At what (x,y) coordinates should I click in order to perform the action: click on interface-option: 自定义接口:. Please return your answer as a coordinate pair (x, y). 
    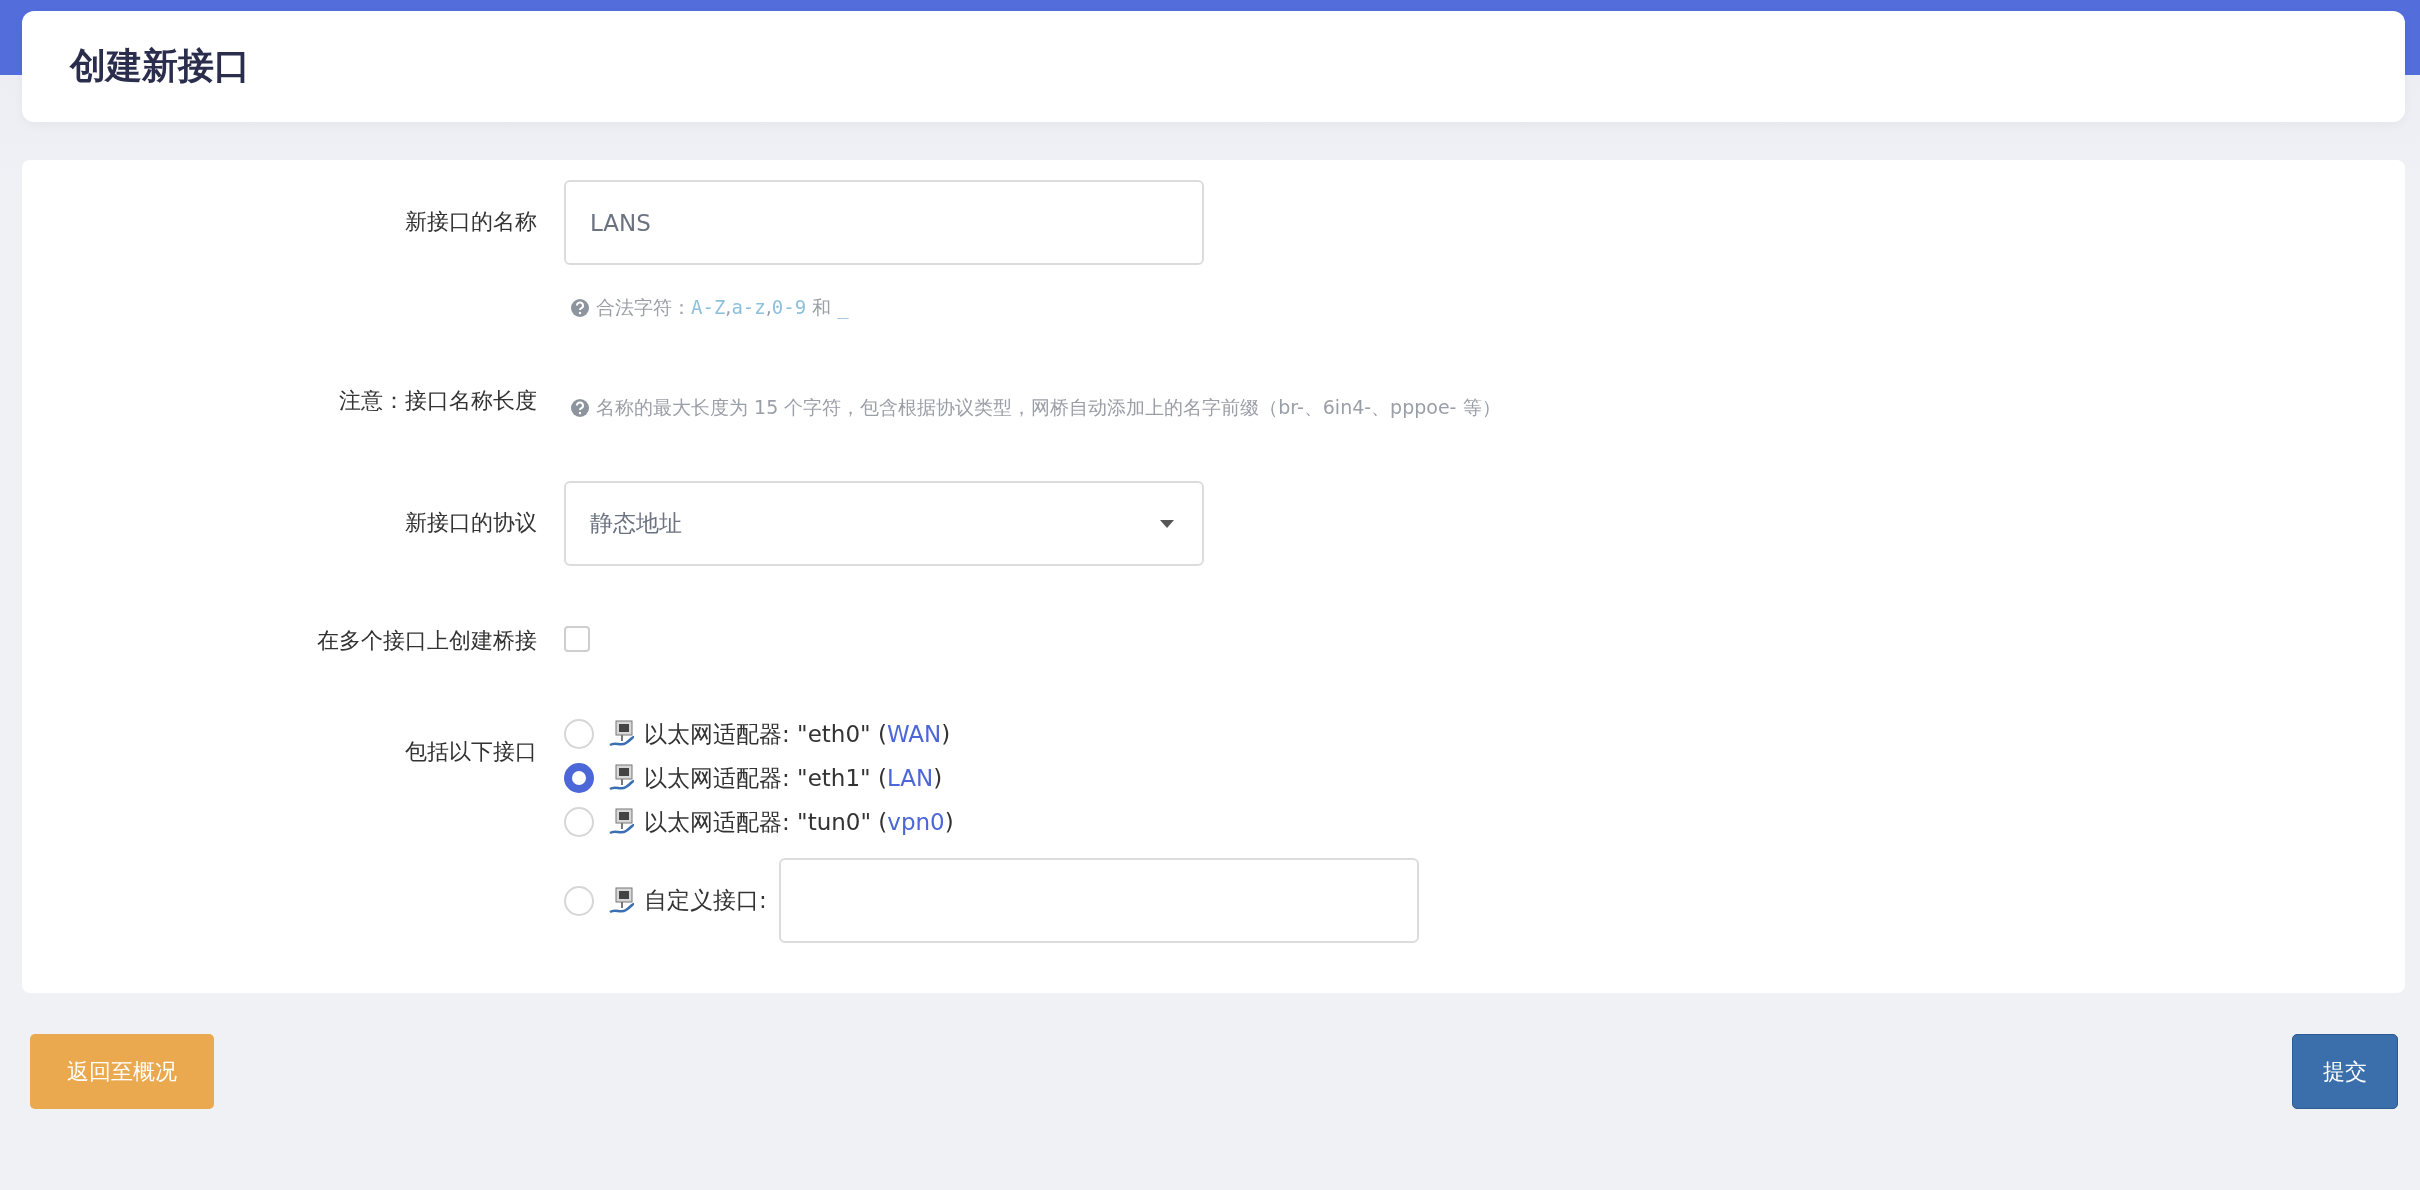
    Looking at the image, I should click on (705, 900).